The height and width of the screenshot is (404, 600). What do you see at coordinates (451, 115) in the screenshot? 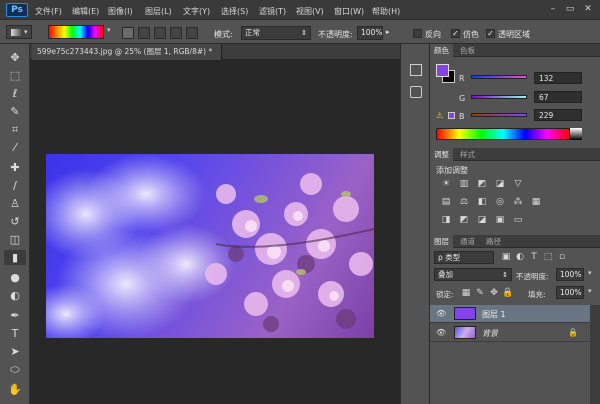
I see `gamut-color-swatch` at bounding box center [451, 115].